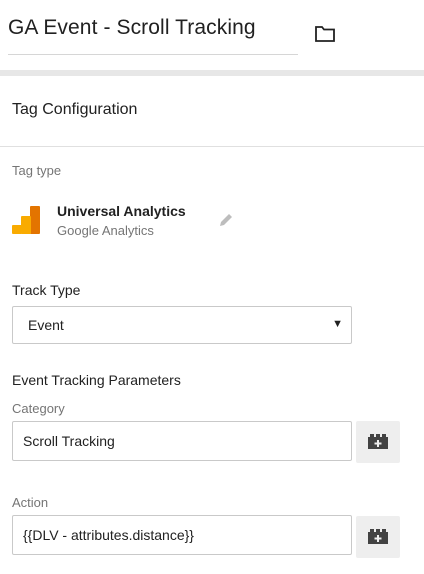 The height and width of the screenshot is (574, 424). What do you see at coordinates (30, 502) in the screenshot?
I see `action-label: Action` at bounding box center [30, 502].